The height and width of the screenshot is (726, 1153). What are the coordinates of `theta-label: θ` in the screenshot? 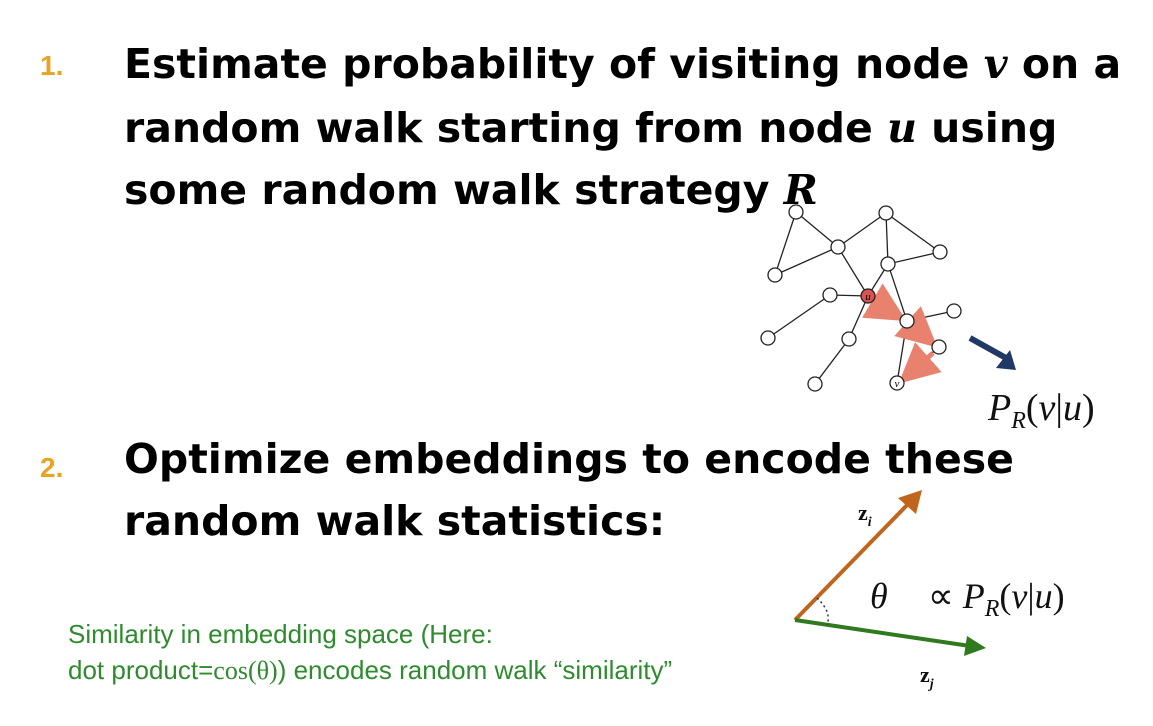 It's located at (879, 596).